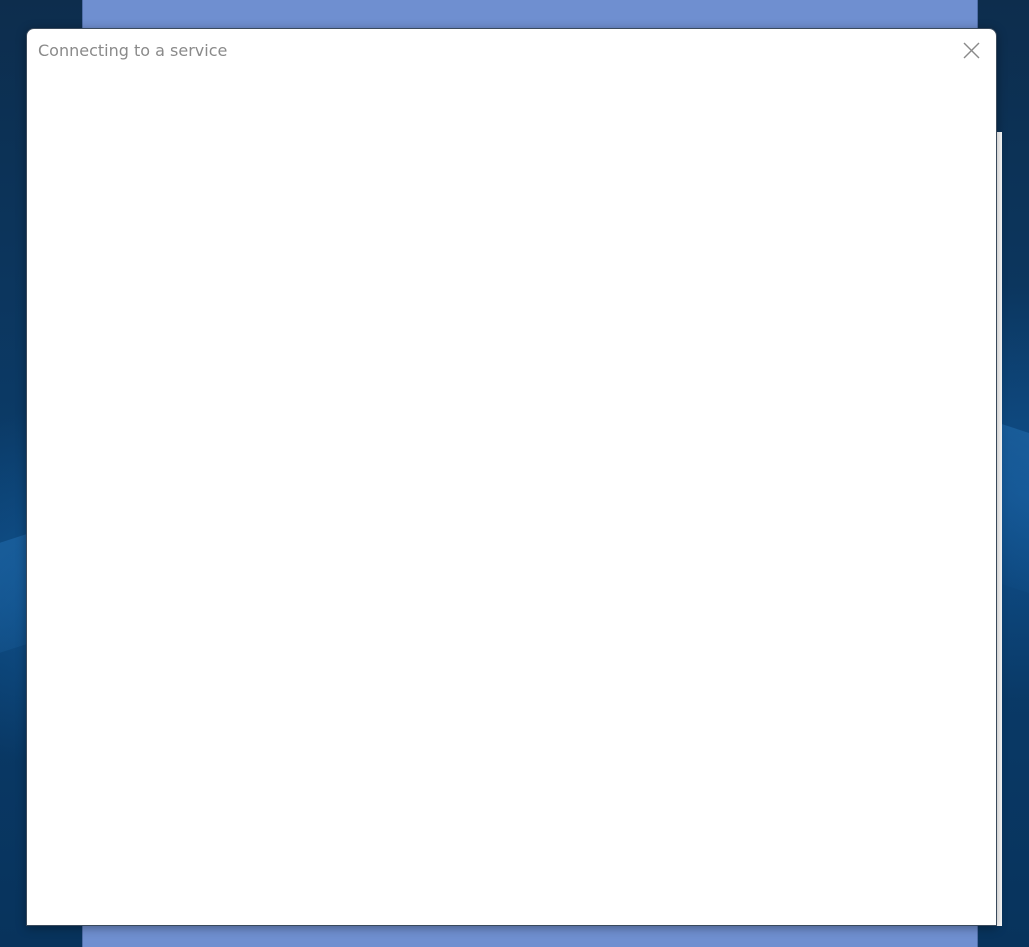 The width and height of the screenshot is (1029, 947). Describe the element at coordinates (511, 51) in the screenshot. I see `dialog-title-bar: Connecting to a service` at that location.